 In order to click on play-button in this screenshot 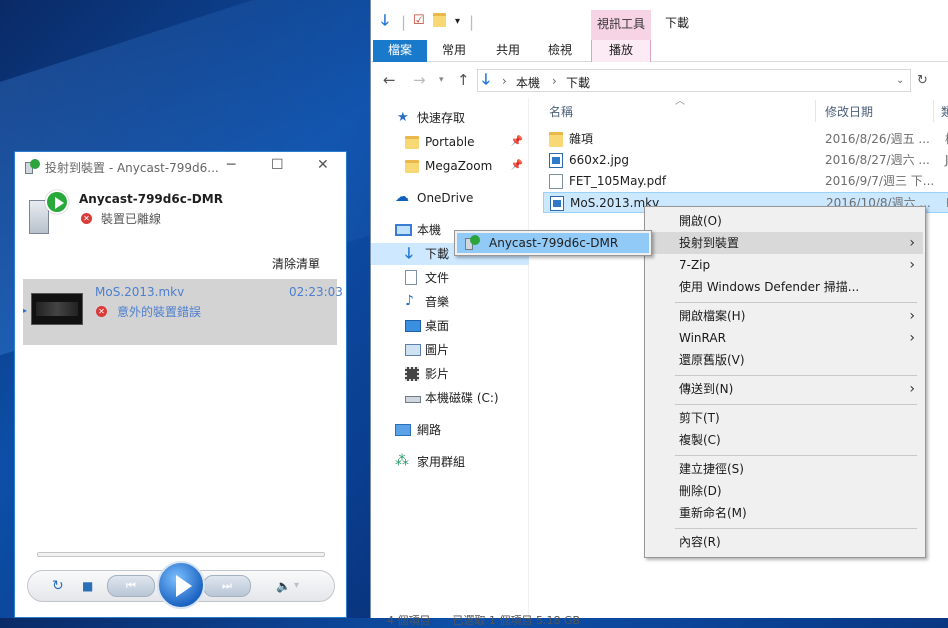, I will do `click(181, 585)`.